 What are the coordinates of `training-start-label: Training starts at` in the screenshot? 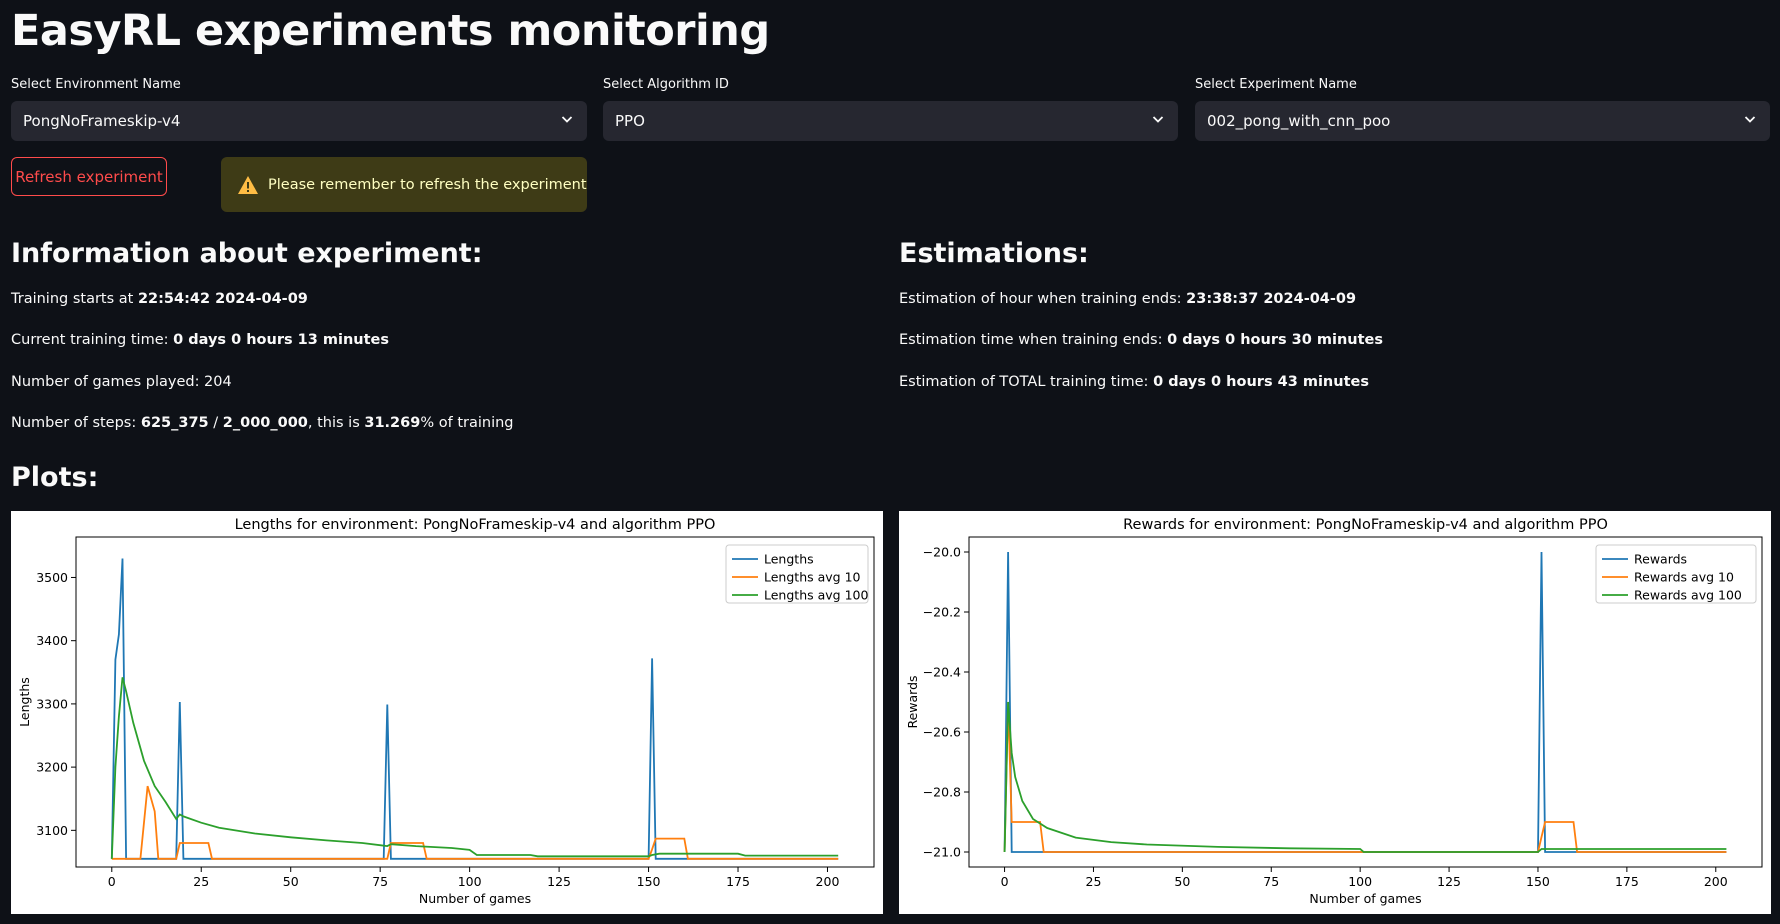 It's located at (74, 299).